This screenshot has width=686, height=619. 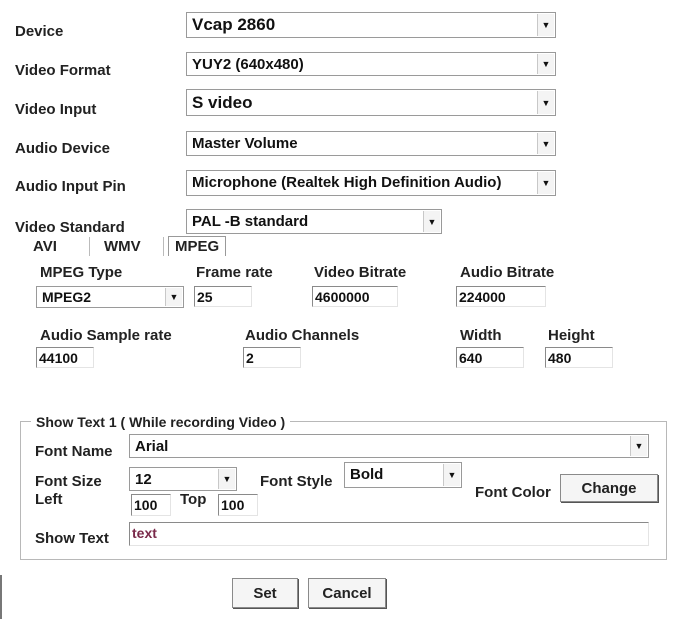 What do you see at coordinates (302, 335) in the screenshot?
I see `audio-channels-label: Audio Channels` at bounding box center [302, 335].